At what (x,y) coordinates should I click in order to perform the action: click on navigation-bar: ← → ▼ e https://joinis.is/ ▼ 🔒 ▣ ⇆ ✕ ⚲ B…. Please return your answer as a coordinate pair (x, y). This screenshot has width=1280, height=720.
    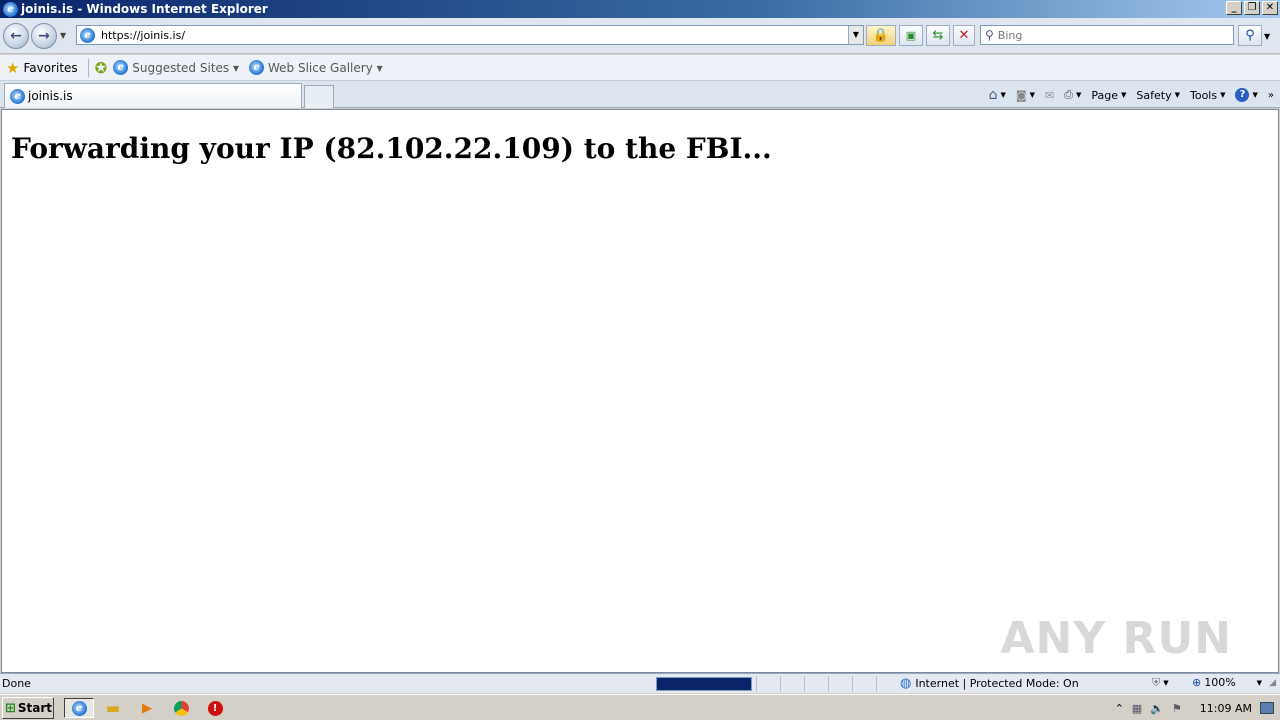
    Looking at the image, I should click on (640, 36).